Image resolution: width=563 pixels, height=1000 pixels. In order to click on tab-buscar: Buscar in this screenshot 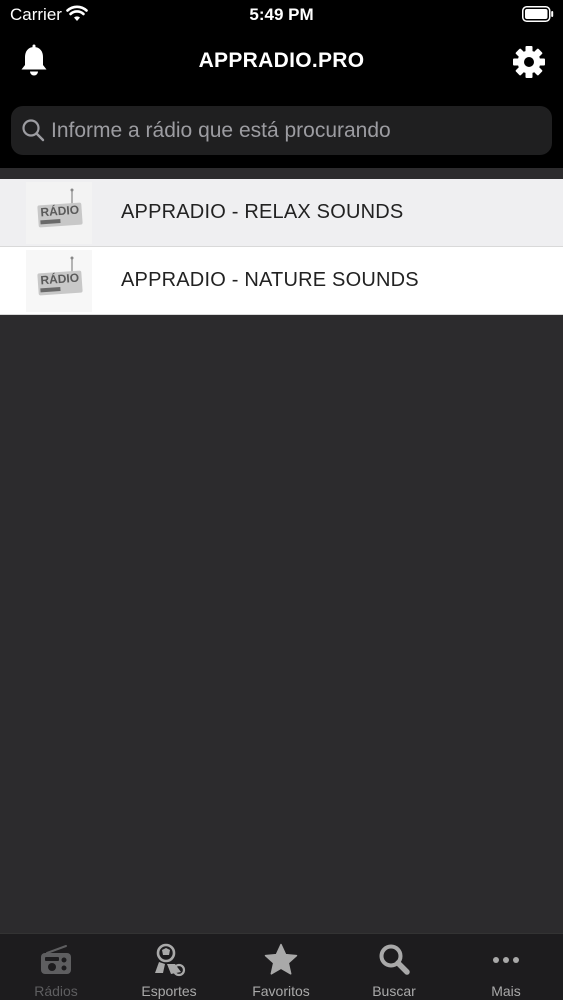, I will do `click(394, 967)`.